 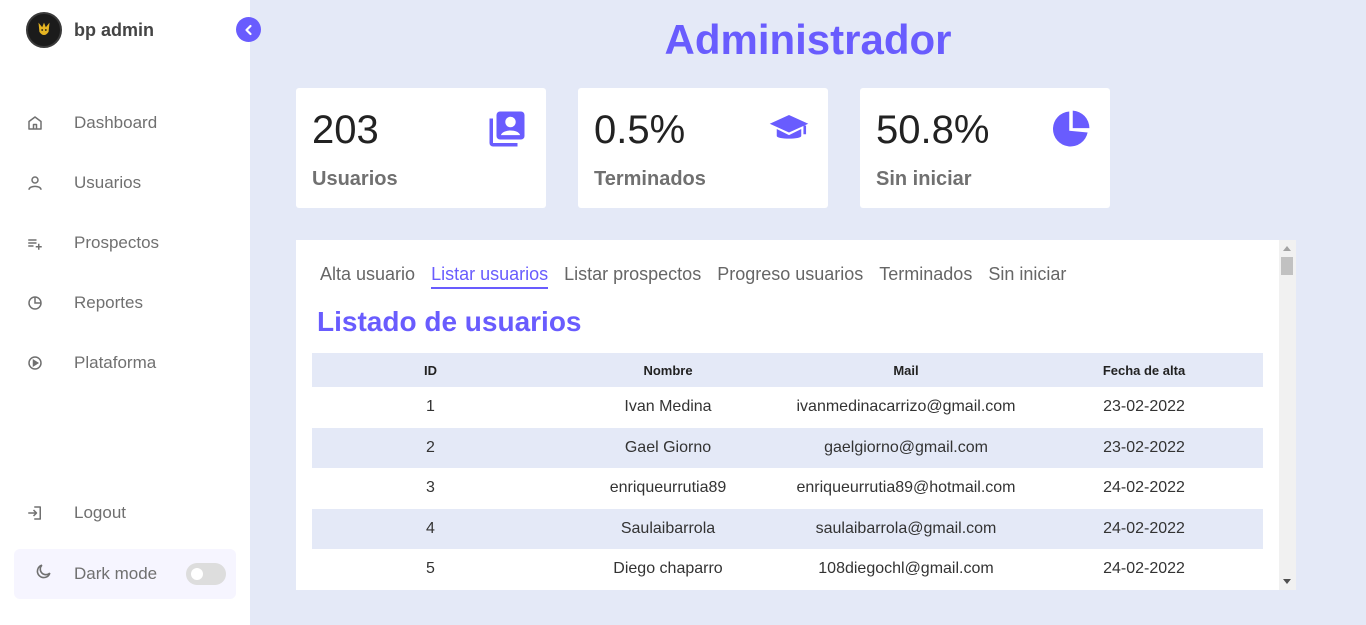 I want to click on logout-icon, so click(x=44, y=513).